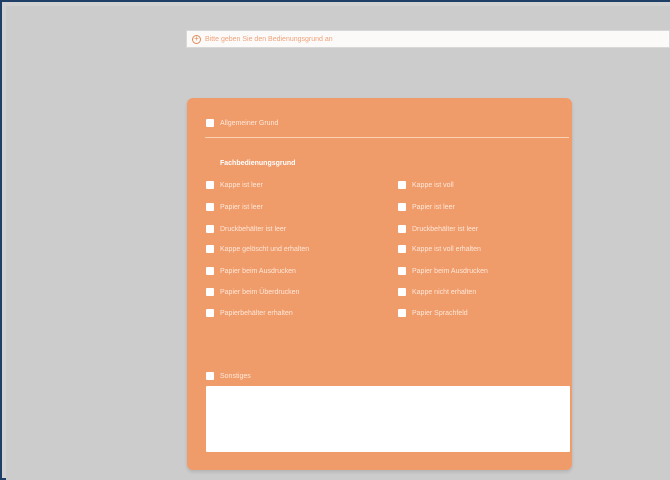  What do you see at coordinates (446, 249) in the screenshot?
I see `option-label: Kappe ist voll erhalten` at bounding box center [446, 249].